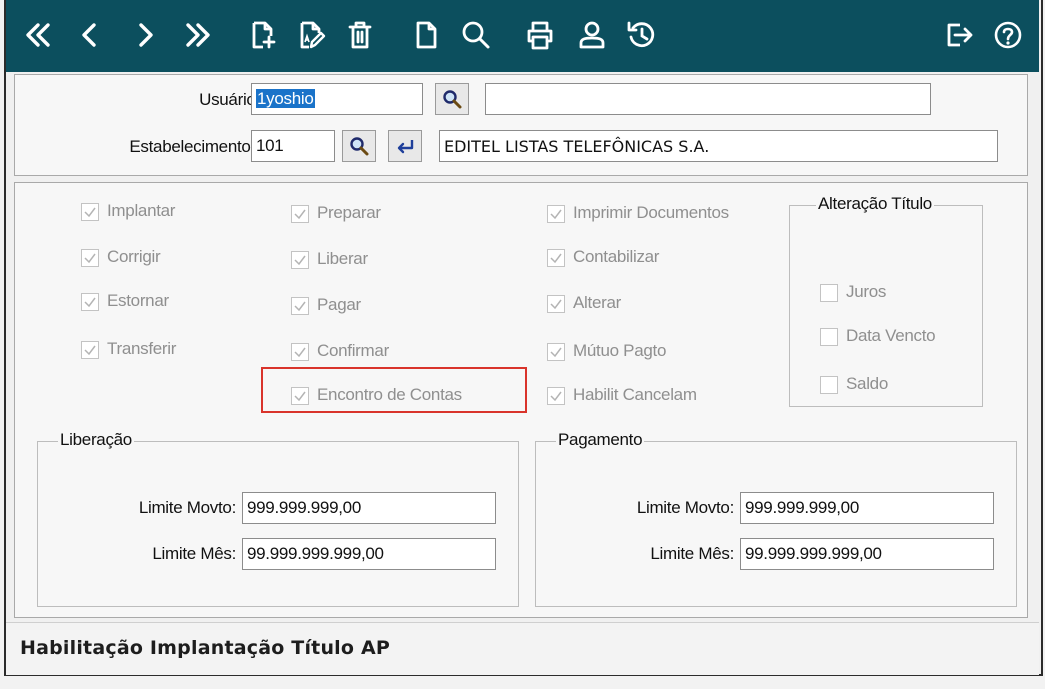 Image resolution: width=1045 pixels, height=689 pixels. Describe the element at coordinates (875, 204) in the screenshot. I see `alteracao-titulo-title: Alteração Título` at that location.